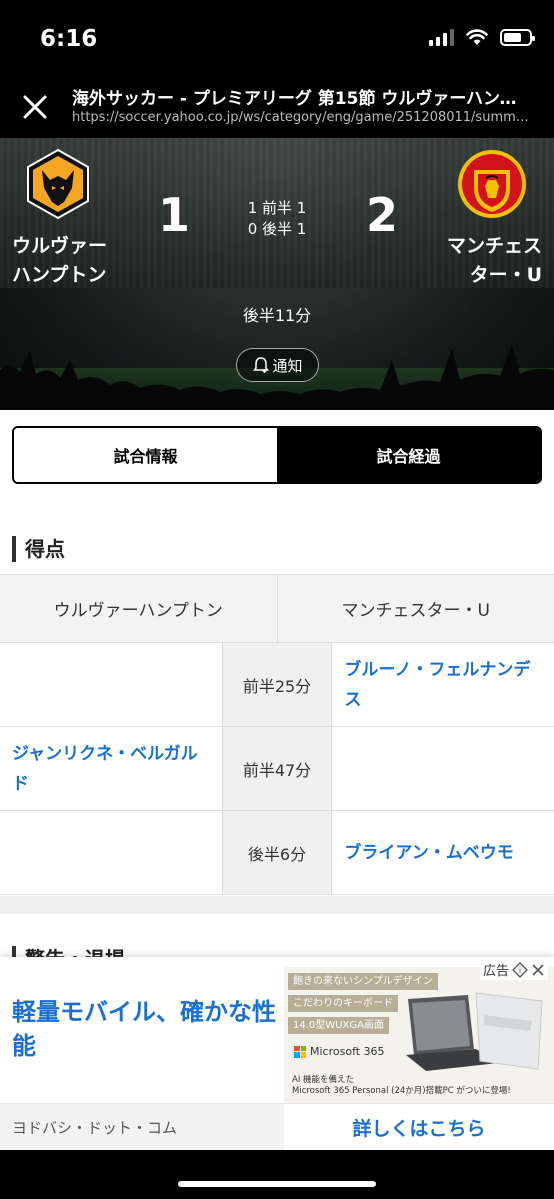 Image resolution: width=554 pixels, height=1199 pixels. I want to click on tab-match-progress: 試合経過, so click(408, 455).